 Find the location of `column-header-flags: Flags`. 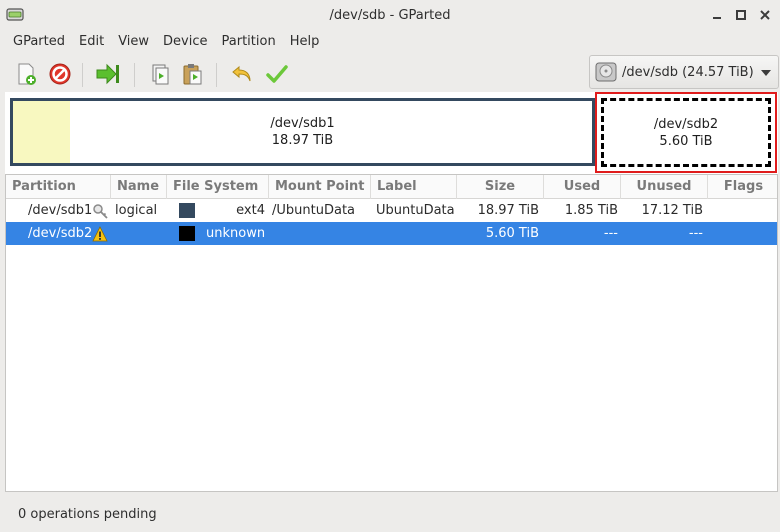

column-header-flags: Flags is located at coordinates (743, 187).